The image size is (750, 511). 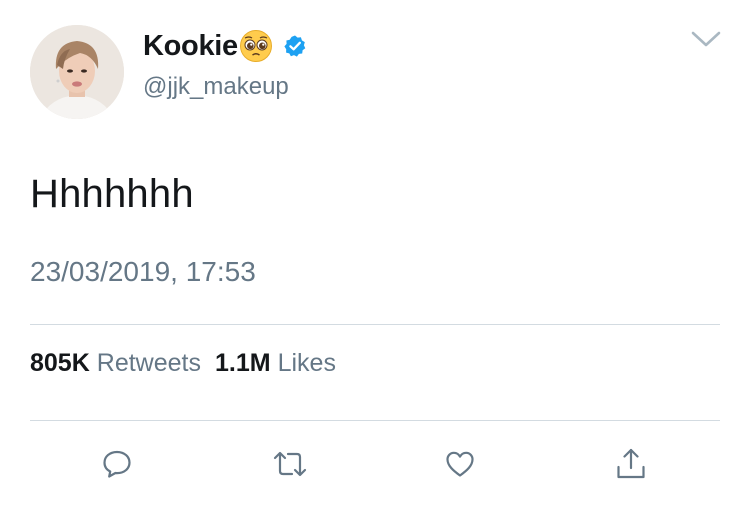 I want to click on profile-photo, so click(x=77, y=72).